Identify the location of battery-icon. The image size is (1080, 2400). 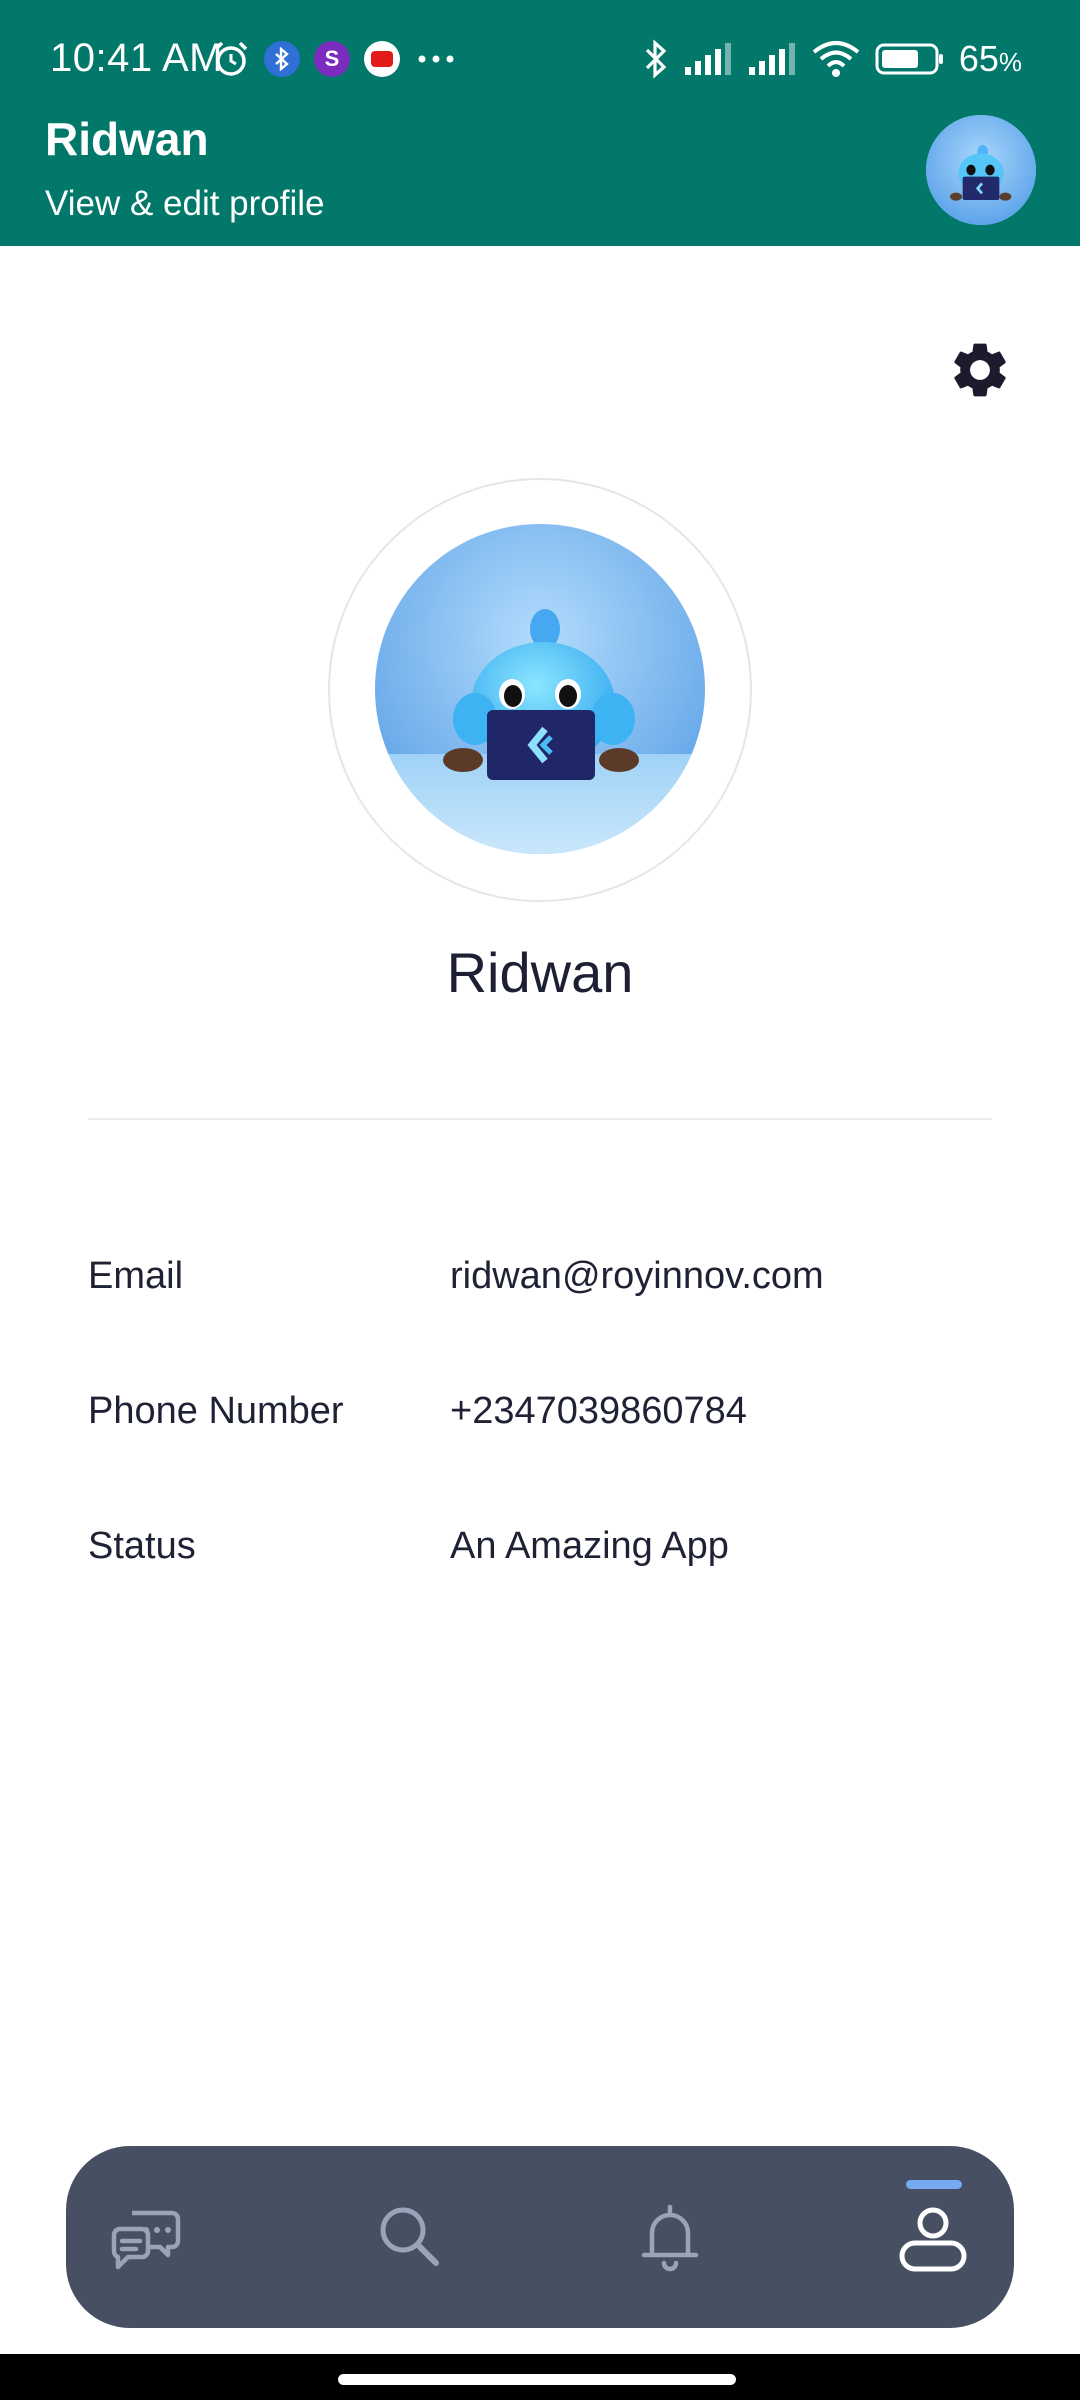
(909, 59).